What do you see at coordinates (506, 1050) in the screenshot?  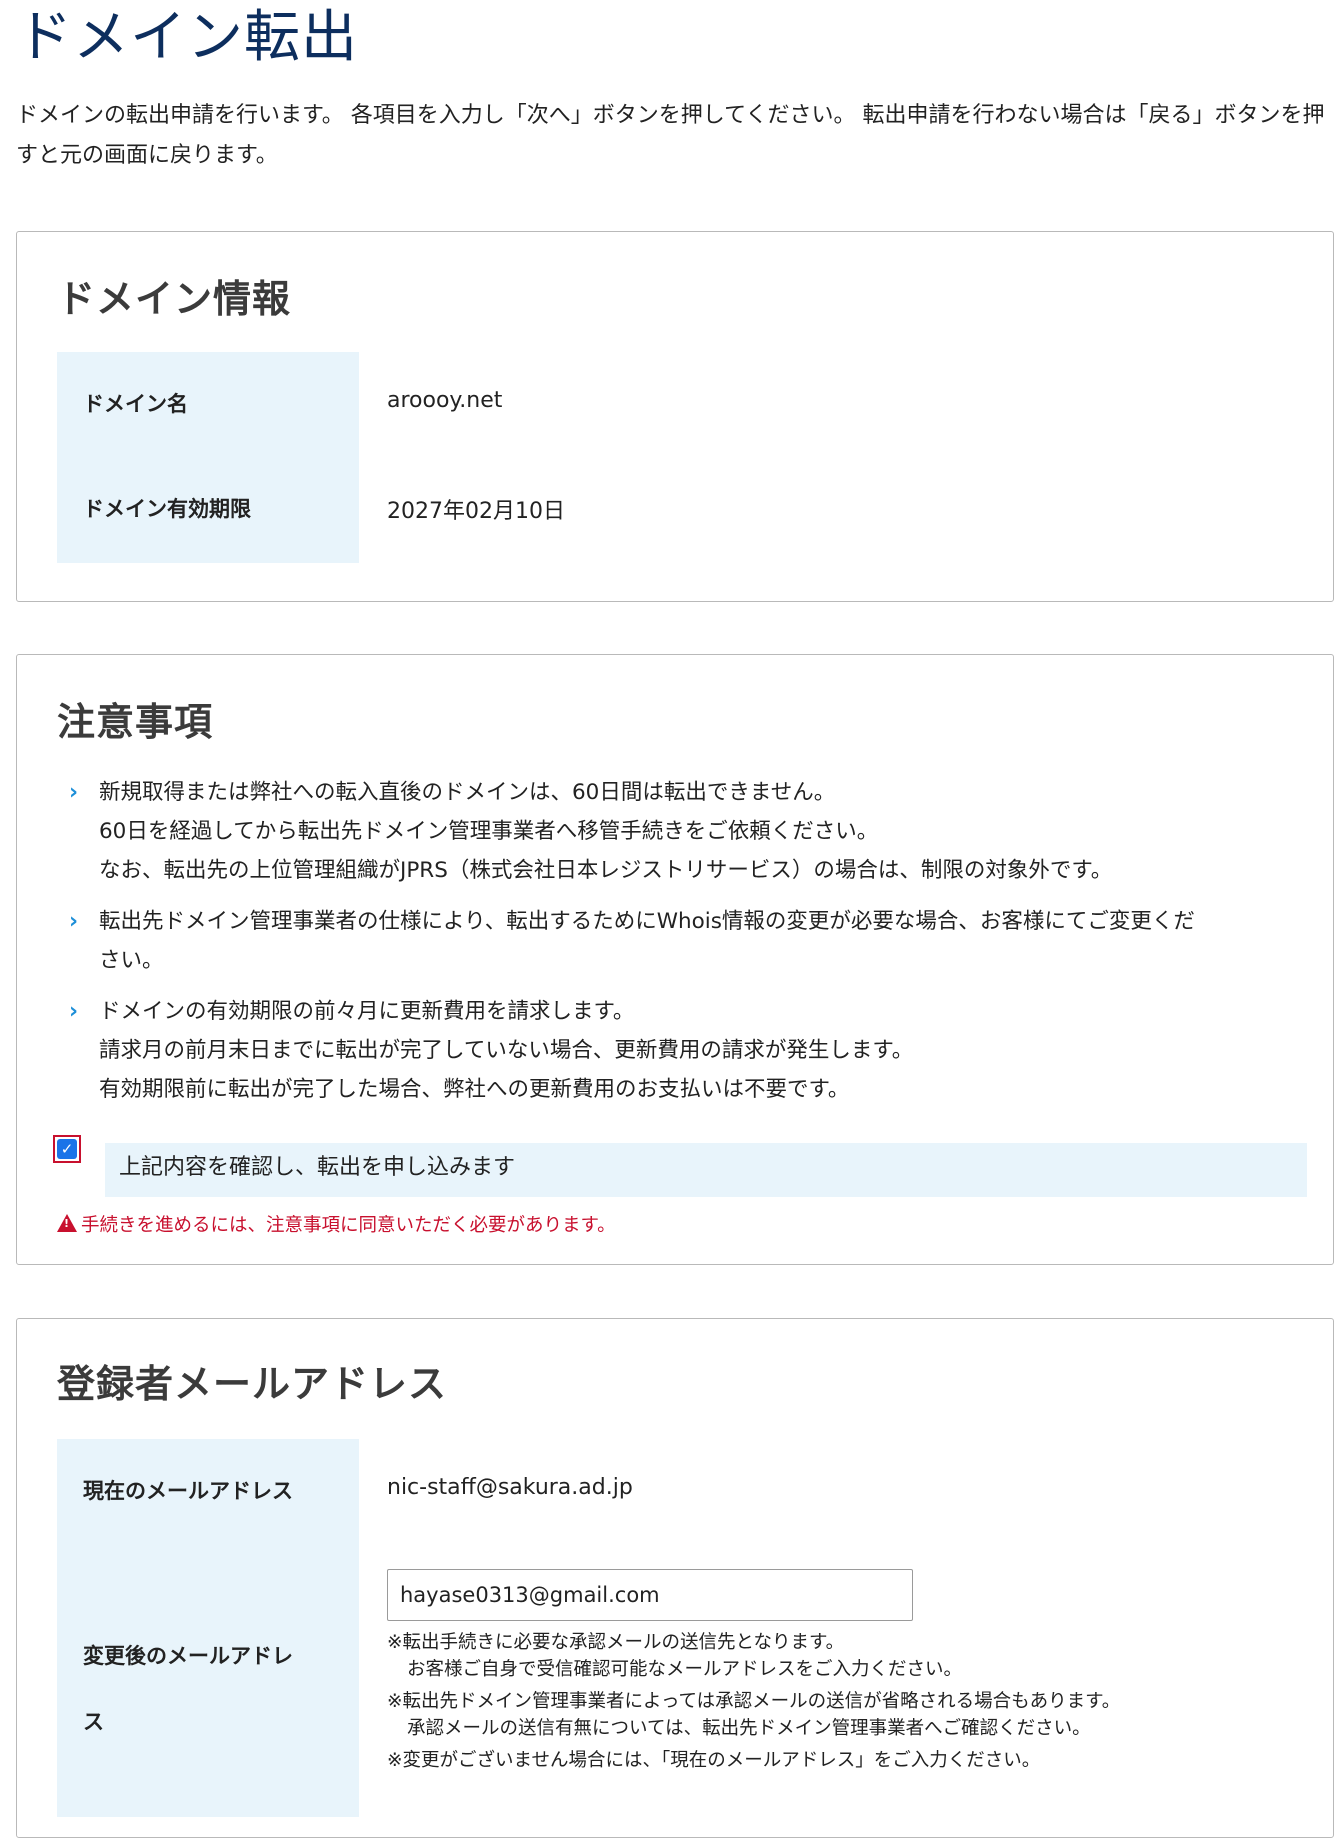 I see `note-line: 請求月の前月末日までに転出が完了していない場合、更新費用の請求が発生します。` at bounding box center [506, 1050].